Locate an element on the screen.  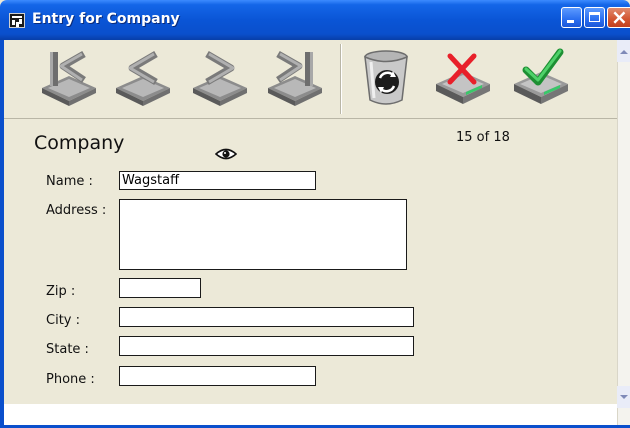
name-label: Name : is located at coordinates (69, 181).